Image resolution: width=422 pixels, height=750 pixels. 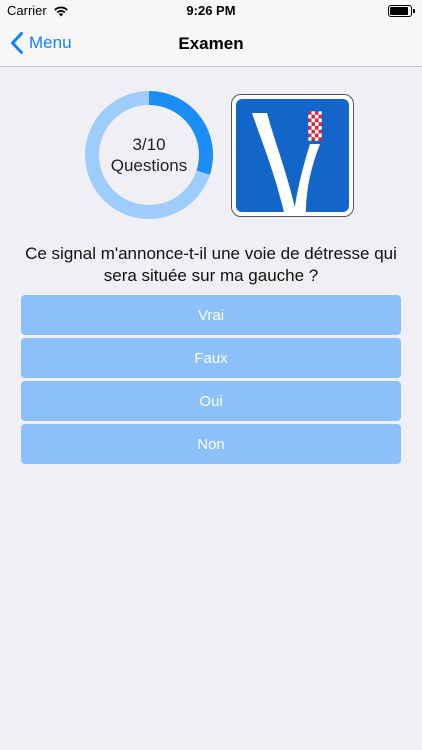 I want to click on page-title: Examen, so click(x=211, y=43).